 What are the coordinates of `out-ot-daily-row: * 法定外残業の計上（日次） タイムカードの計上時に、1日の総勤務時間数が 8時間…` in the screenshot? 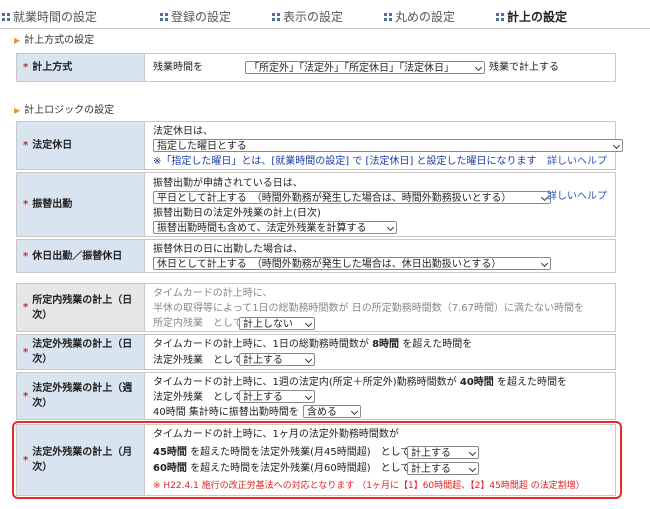 It's located at (316, 352).